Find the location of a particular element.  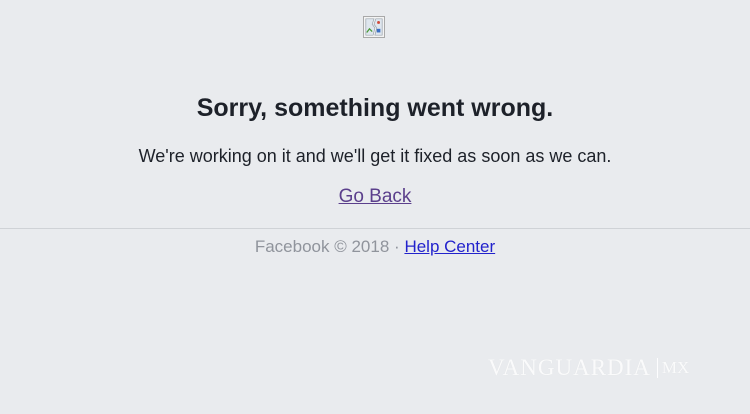

watermark: VANGUARDIA MX is located at coordinates (588, 368).